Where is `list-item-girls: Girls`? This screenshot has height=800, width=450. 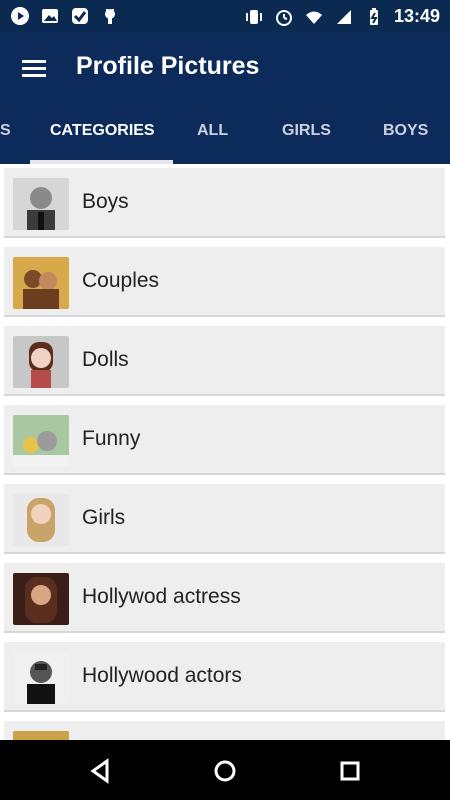
list-item-girls: Girls is located at coordinates (224, 519).